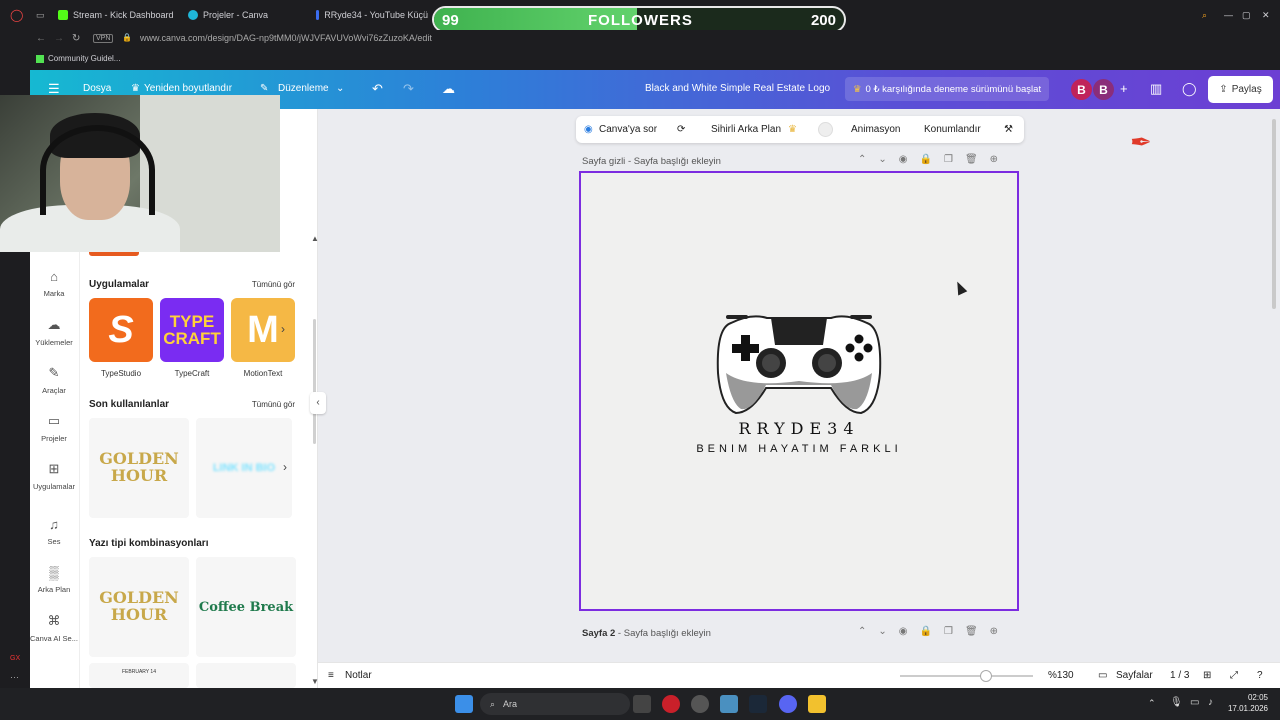 This screenshot has width=1280, height=720. I want to click on ask-canva-button: Canva'ya sor, so click(628, 129).